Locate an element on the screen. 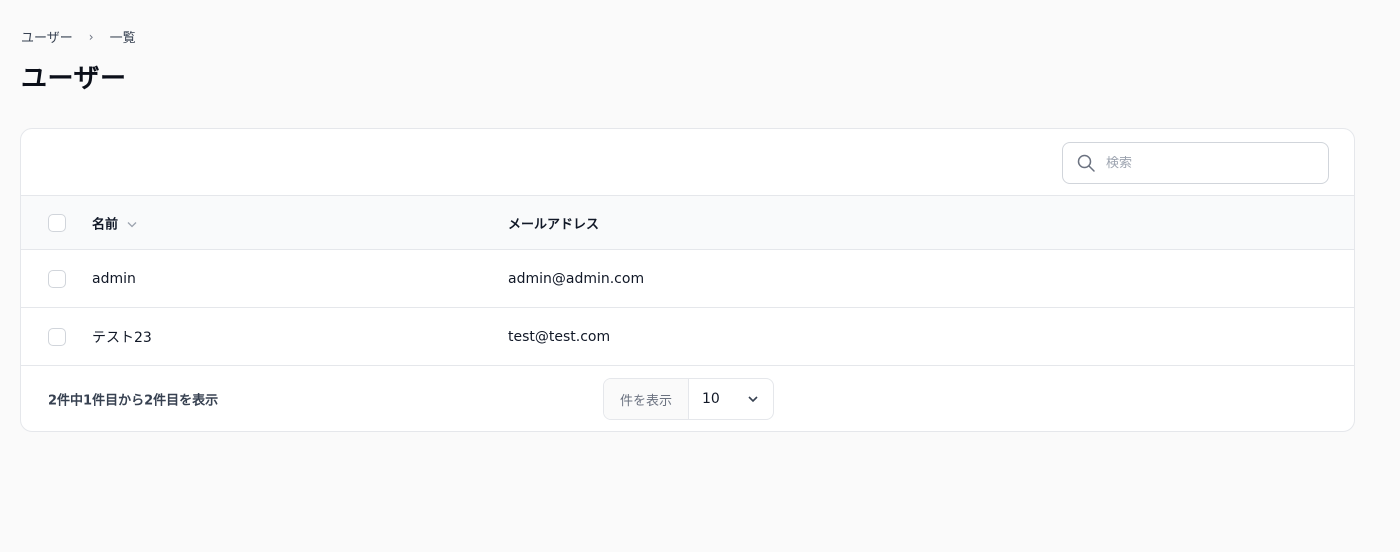  breadcrumb: ユーザー › 一覧 is located at coordinates (78, 37).